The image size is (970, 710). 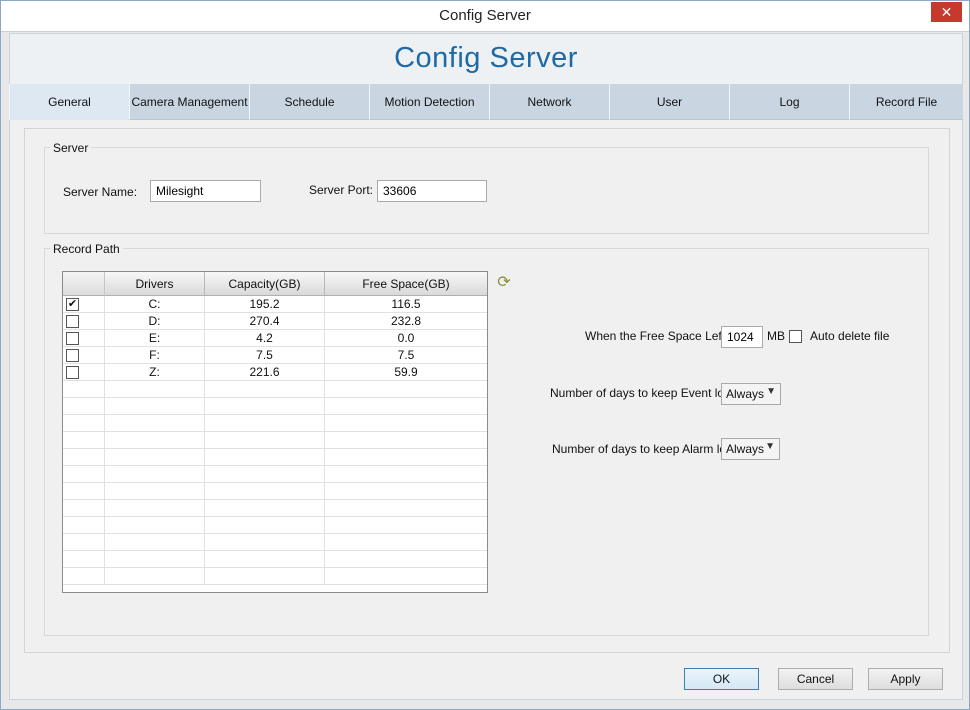 I want to click on ok-button: OK, so click(x=721, y=679).